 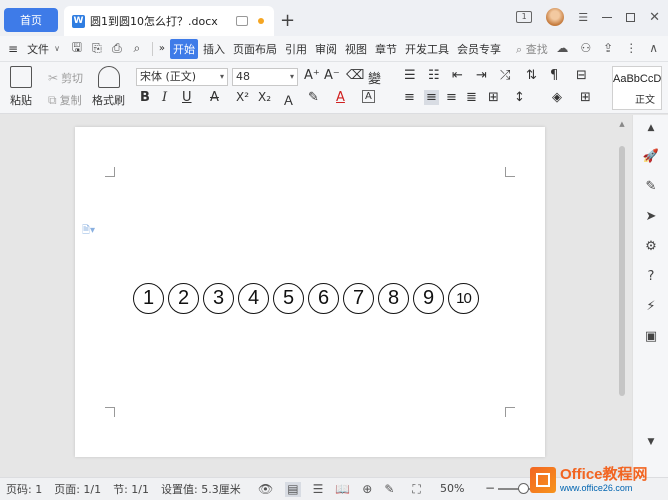 What do you see at coordinates (631, 17) in the screenshot?
I see `maximize-icon` at bounding box center [631, 17].